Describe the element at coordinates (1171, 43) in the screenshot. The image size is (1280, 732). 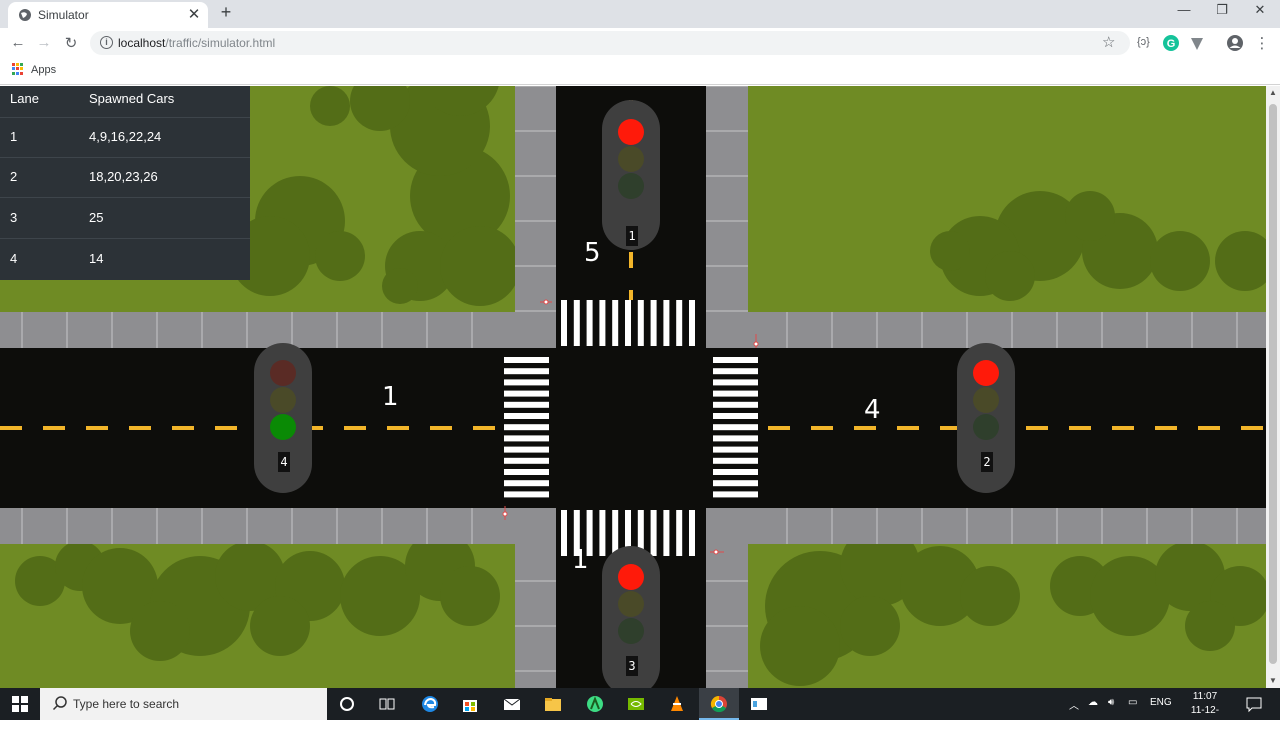
I see `grammarly-icon: G` at that location.